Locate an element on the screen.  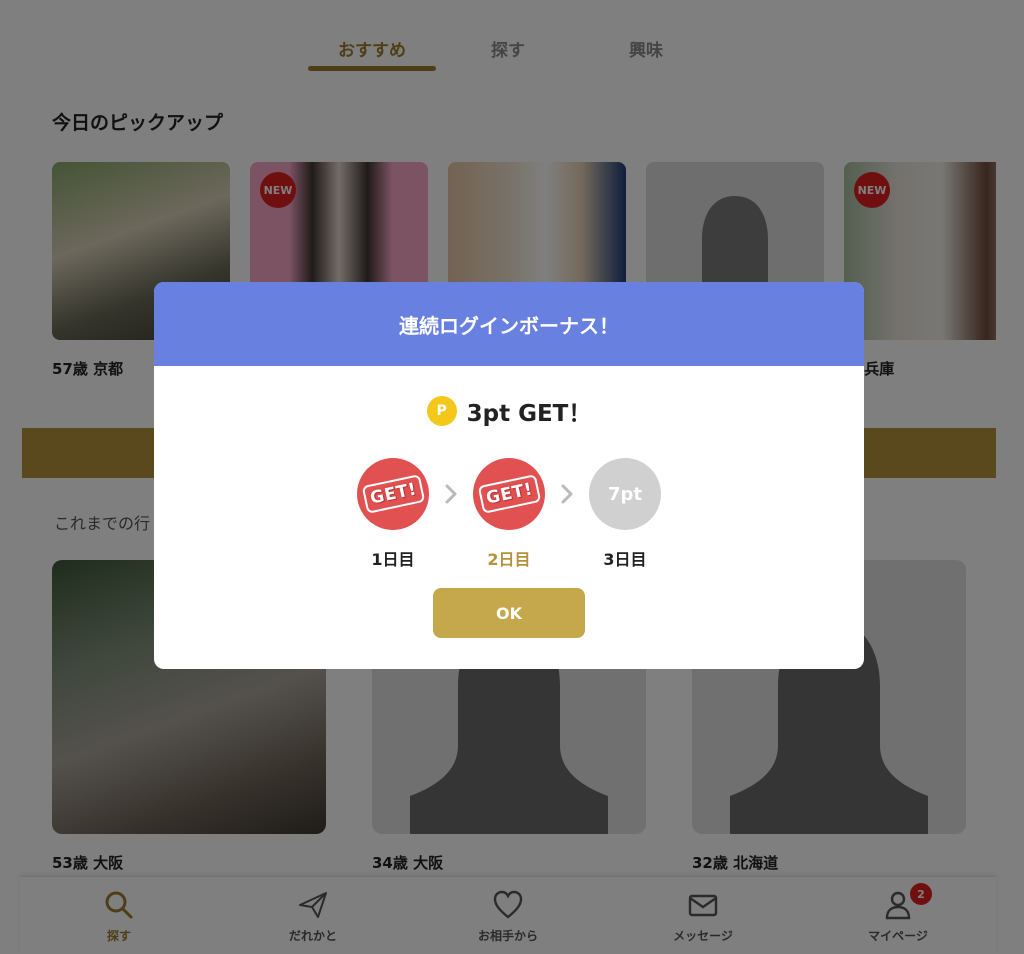
day-2: GET! 2日目 is located at coordinates (509, 514).